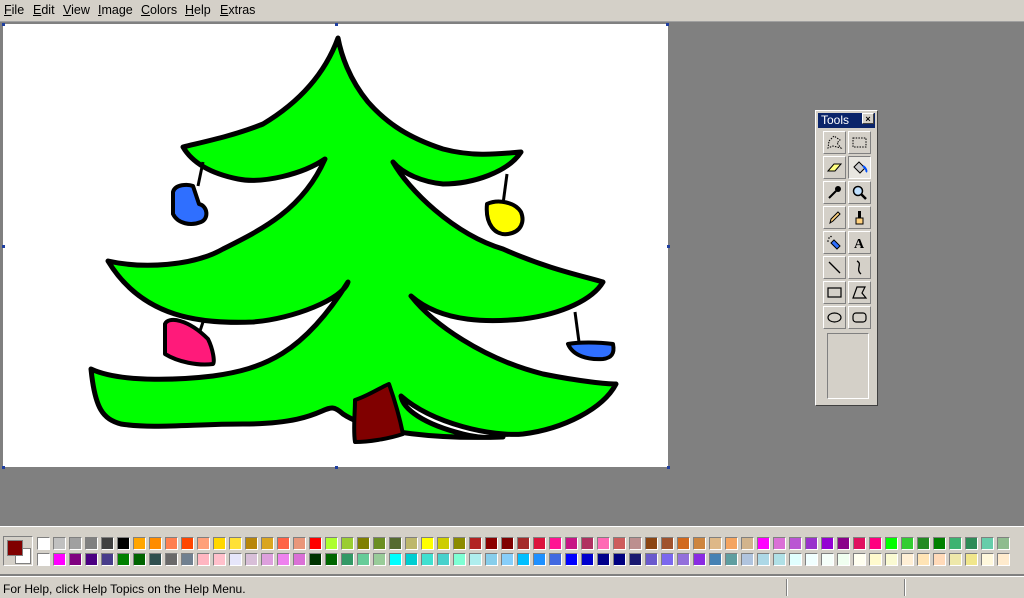 This screenshot has width=1024, height=598. What do you see at coordinates (237, 10) in the screenshot?
I see `menu-extras: Extras` at bounding box center [237, 10].